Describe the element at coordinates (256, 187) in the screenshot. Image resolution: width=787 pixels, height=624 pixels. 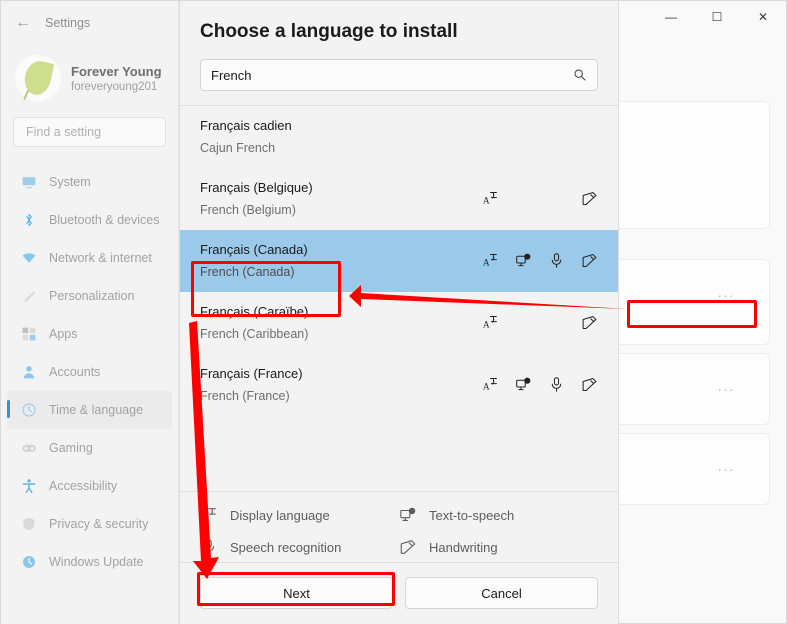
I see `language-native-name: Français (Belgique)` at that location.